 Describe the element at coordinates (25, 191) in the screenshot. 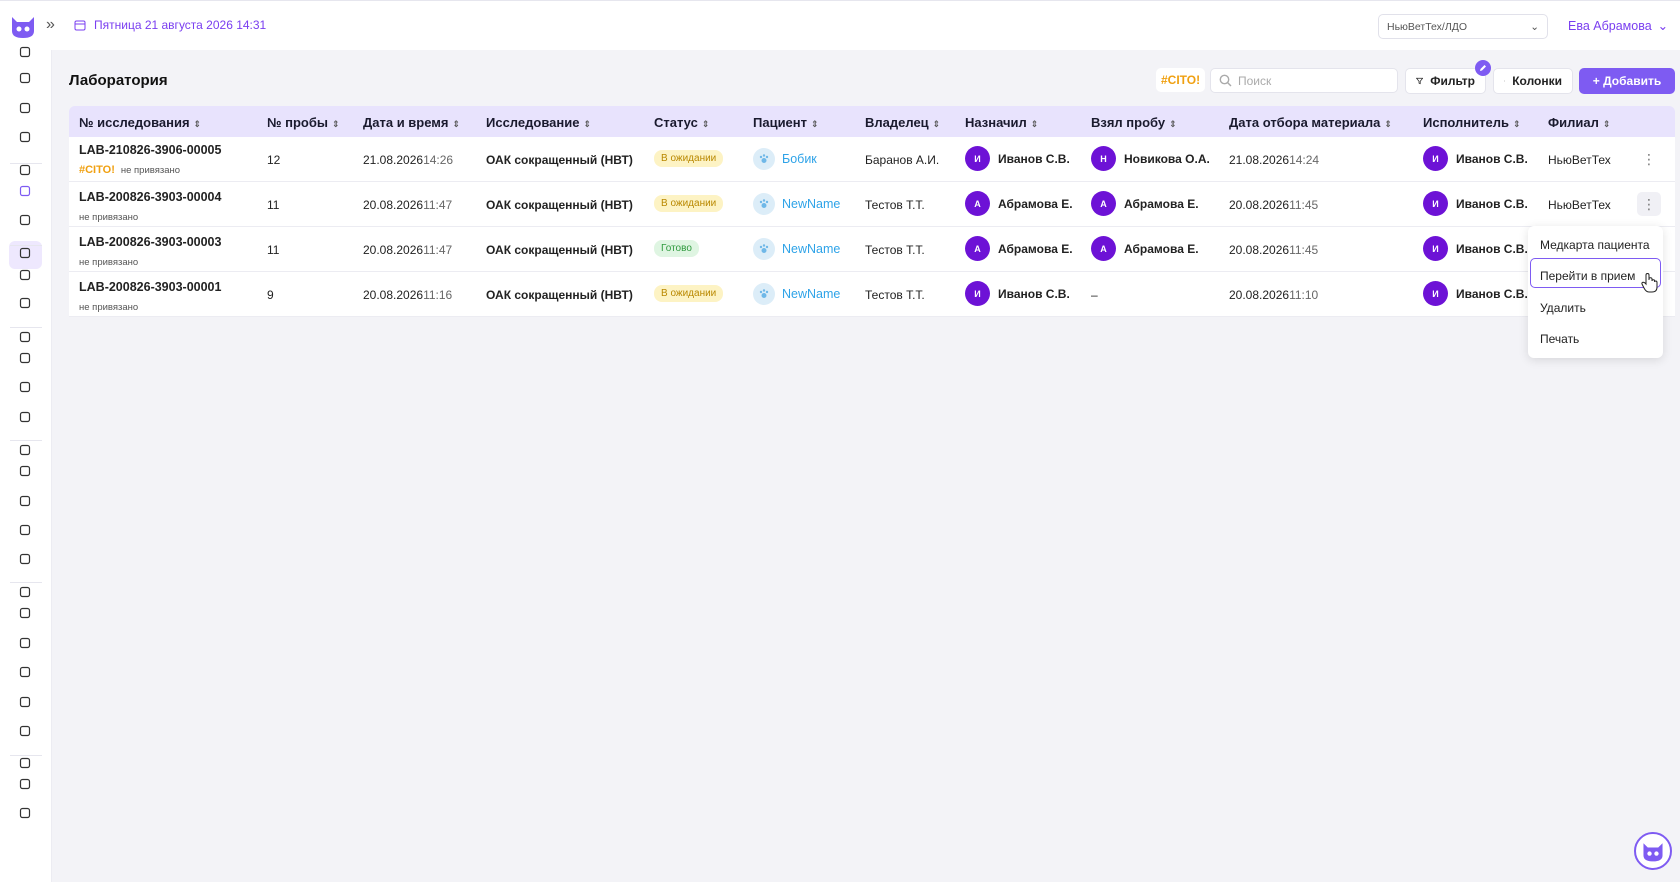

I see `sidebar-syringe-icon` at that location.